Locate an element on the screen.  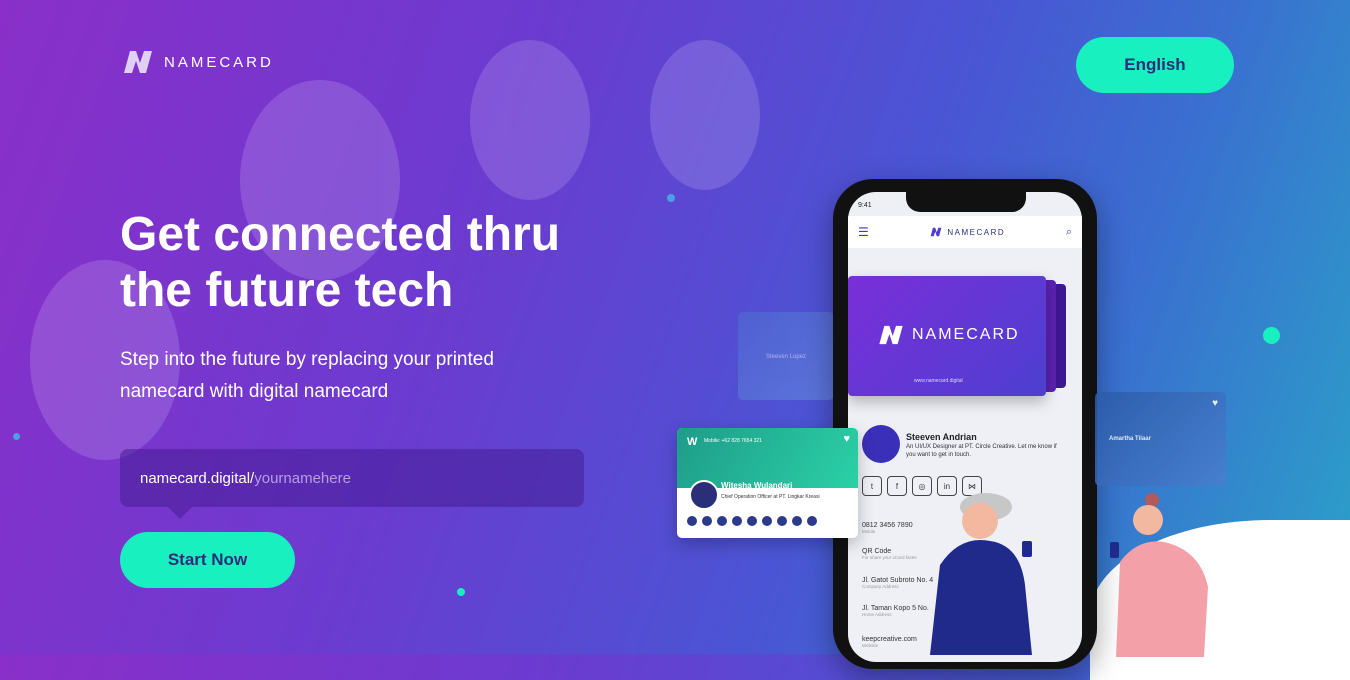
floating-card-left-name: Steeven Lopez is located at coordinates (786, 357).